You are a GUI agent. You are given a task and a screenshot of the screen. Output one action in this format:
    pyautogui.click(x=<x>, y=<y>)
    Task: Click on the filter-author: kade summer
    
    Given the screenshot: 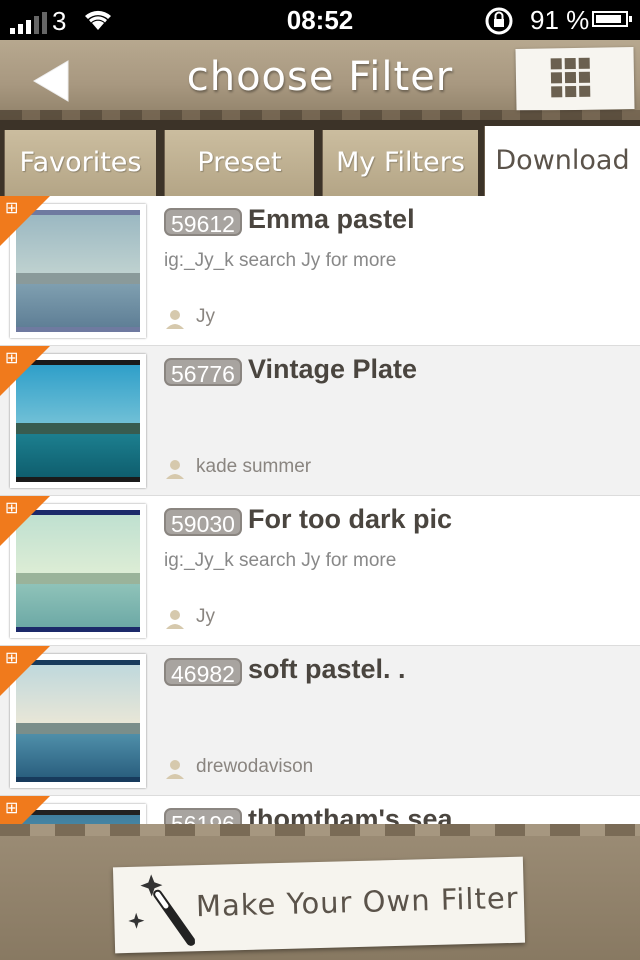 What is the action you would take?
    pyautogui.click(x=254, y=466)
    